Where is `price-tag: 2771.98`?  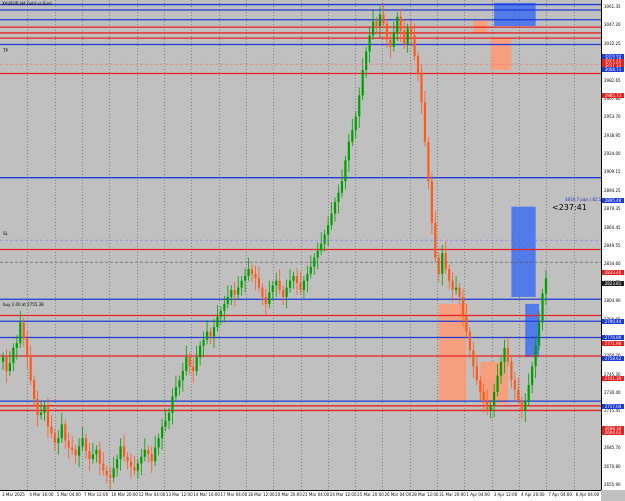
price-tag: 2771.98 is located at coordinates (613, 343).